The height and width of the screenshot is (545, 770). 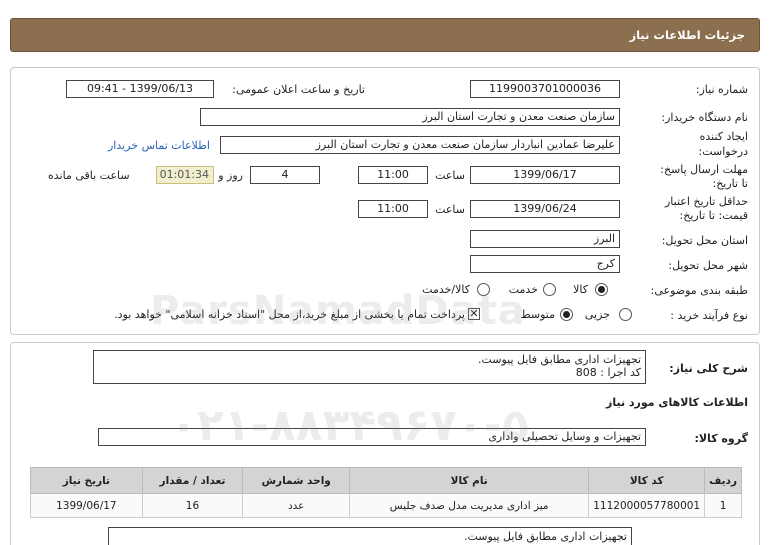 What do you see at coordinates (708, 368) in the screenshot?
I see `summary-label: شرح کلی نیاز:` at bounding box center [708, 368].